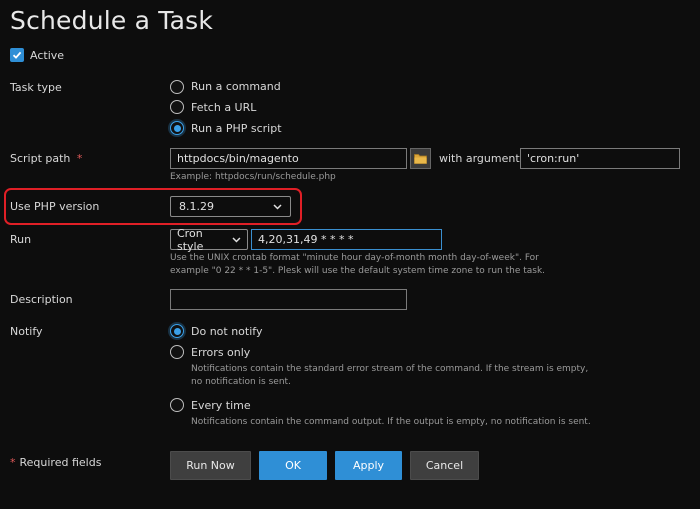 The height and width of the screenshot is (509, 700). What do you see at coordinates (253, 177) in the screenshot?
I see `script-path-example: Example: httpdocs/run/schedule.php` at bounding box center [253, 177].